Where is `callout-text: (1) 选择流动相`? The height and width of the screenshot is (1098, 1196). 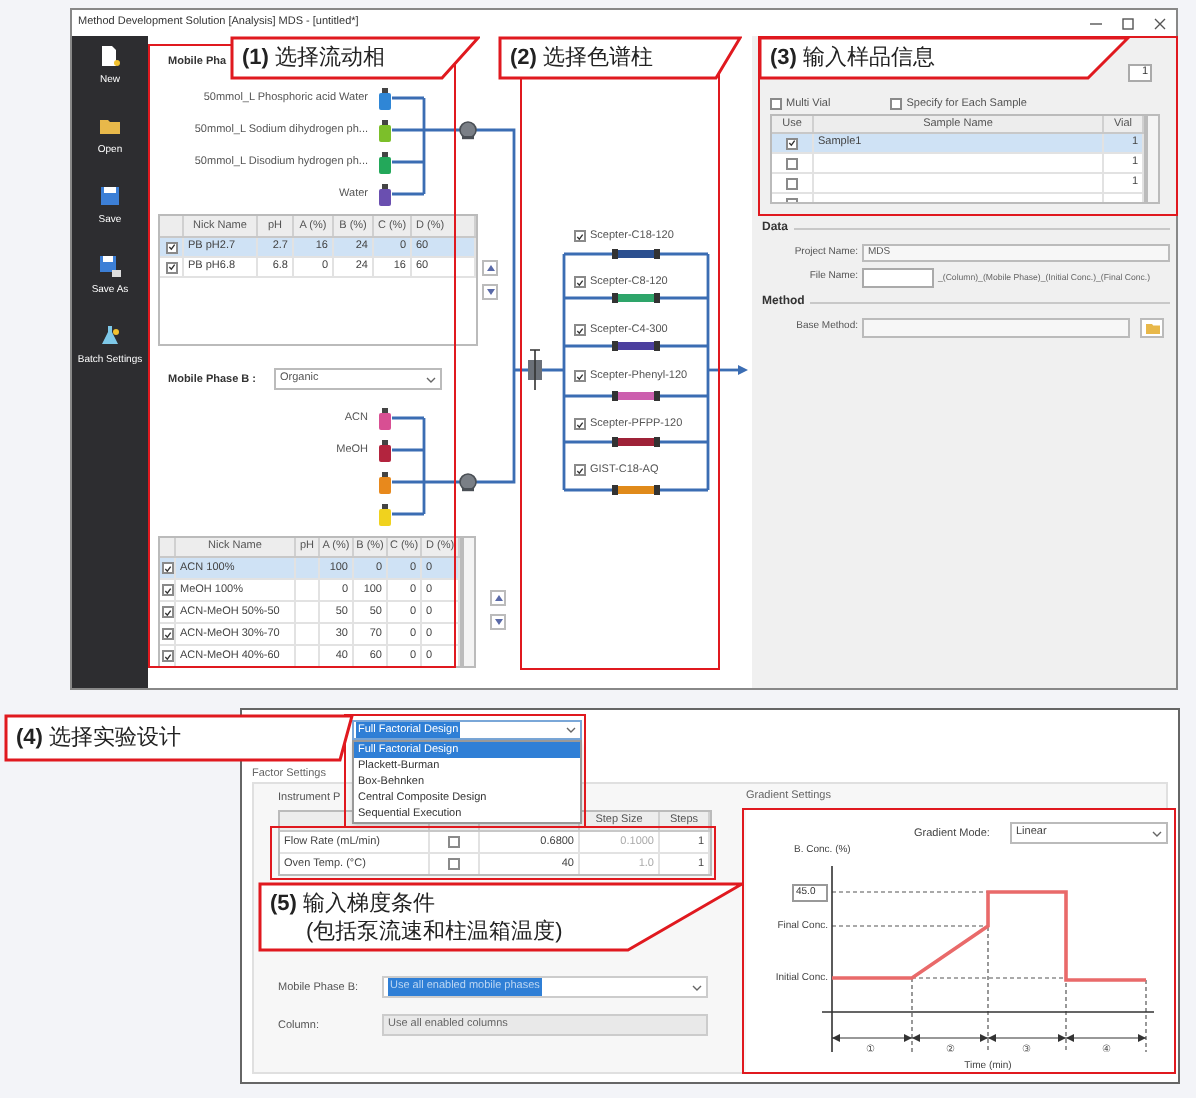 callout-text: (1) 选择流动相 is located at coordinates (315, 58).